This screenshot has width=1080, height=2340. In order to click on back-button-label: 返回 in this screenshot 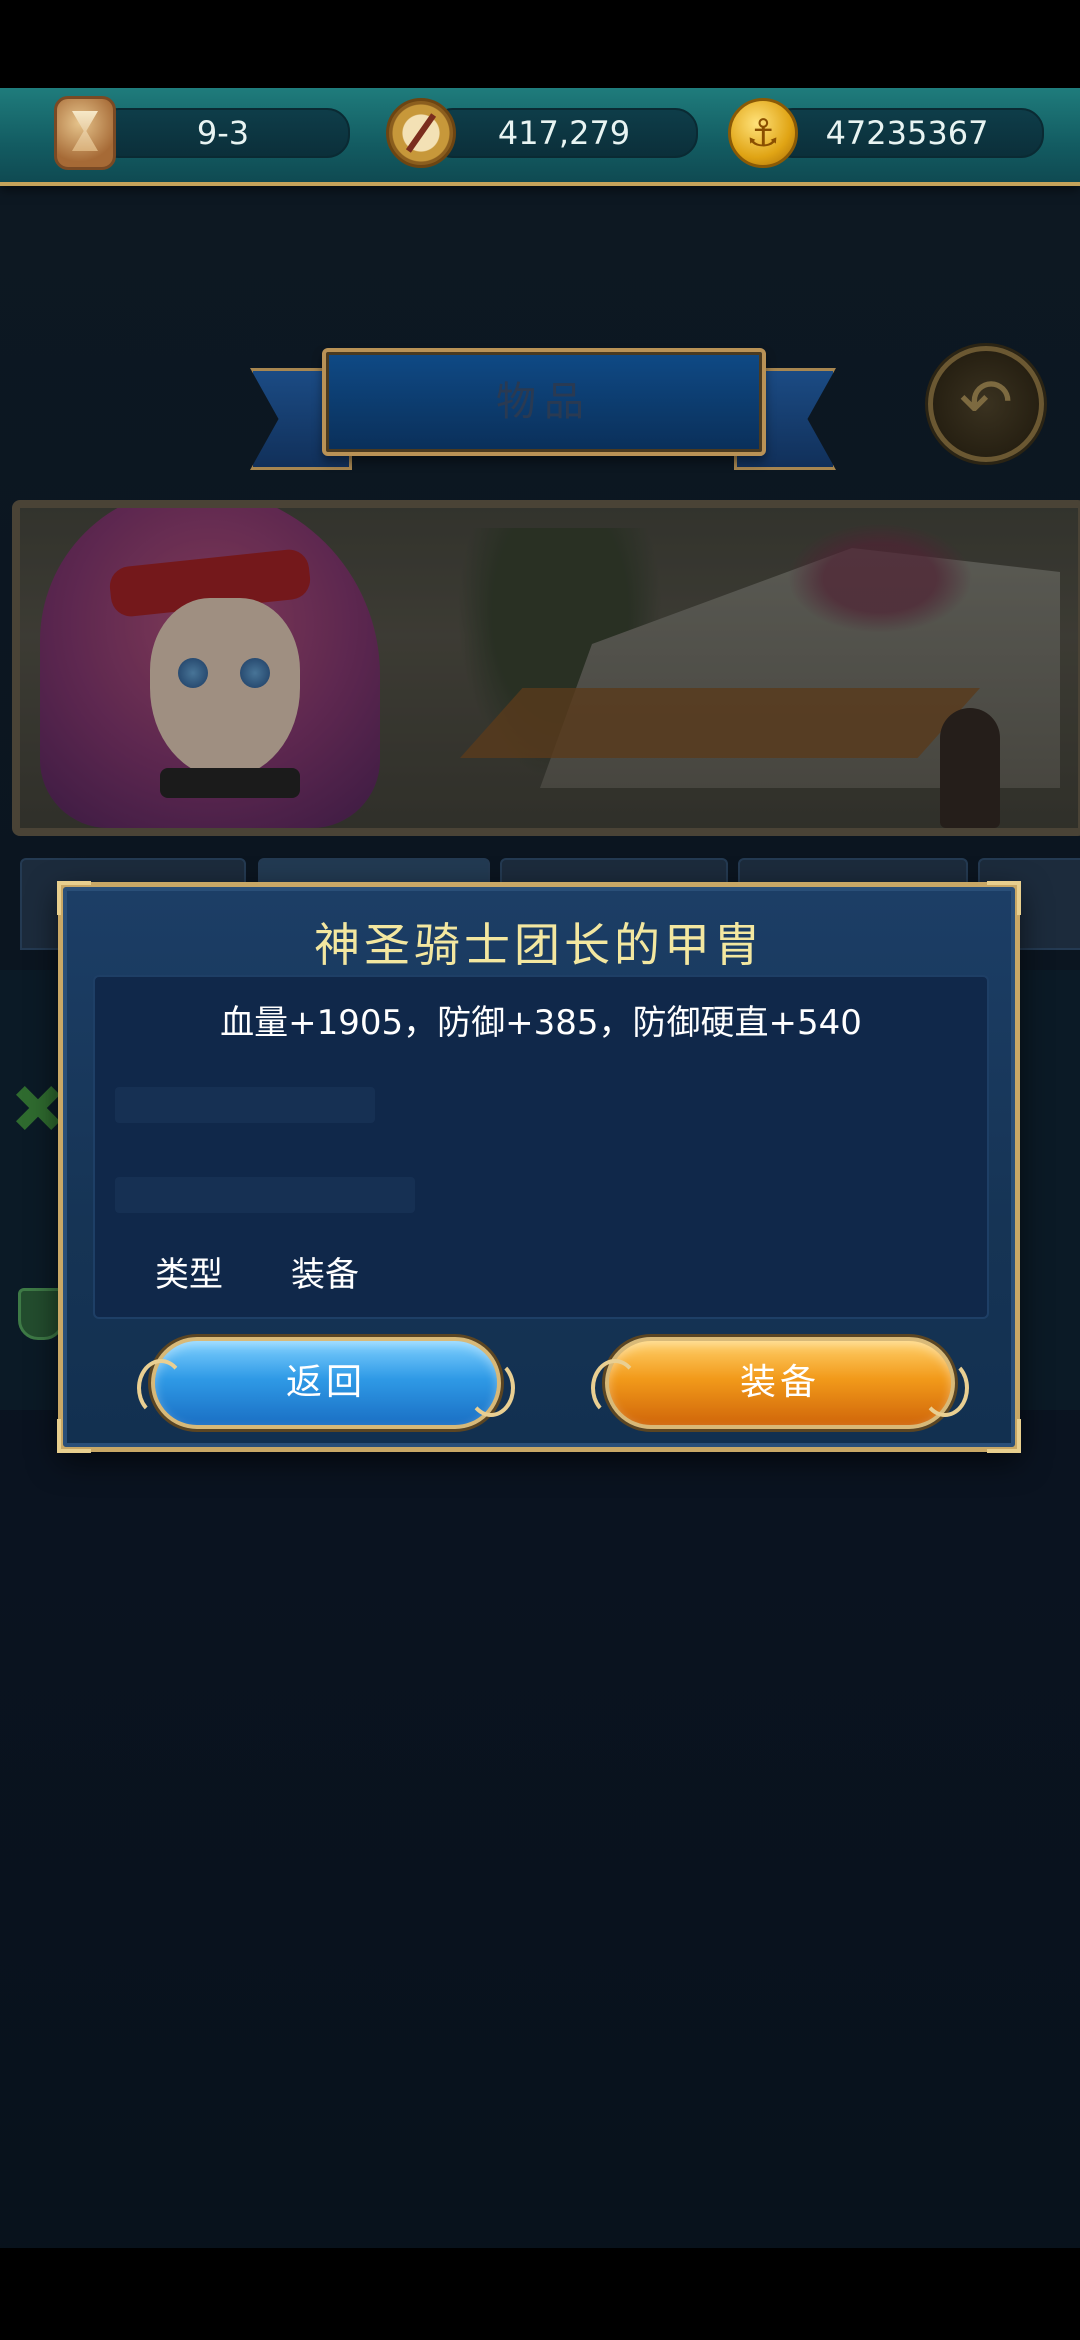, I will do `click(325, 1382)`.